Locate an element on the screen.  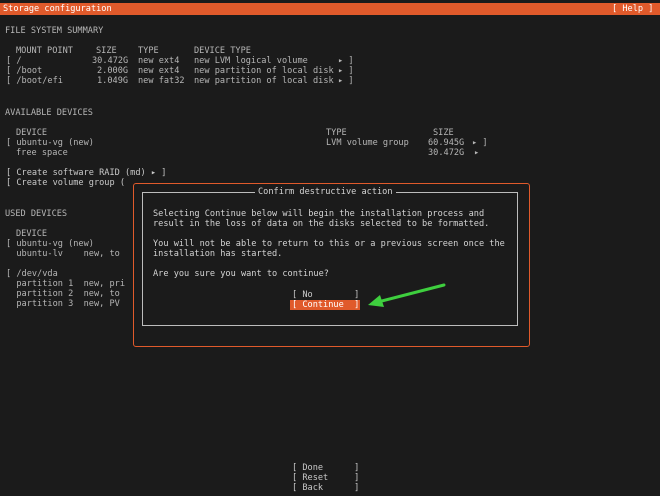
header-bar: Storage configuration [ Help ] is located at coordinates (330, 9).